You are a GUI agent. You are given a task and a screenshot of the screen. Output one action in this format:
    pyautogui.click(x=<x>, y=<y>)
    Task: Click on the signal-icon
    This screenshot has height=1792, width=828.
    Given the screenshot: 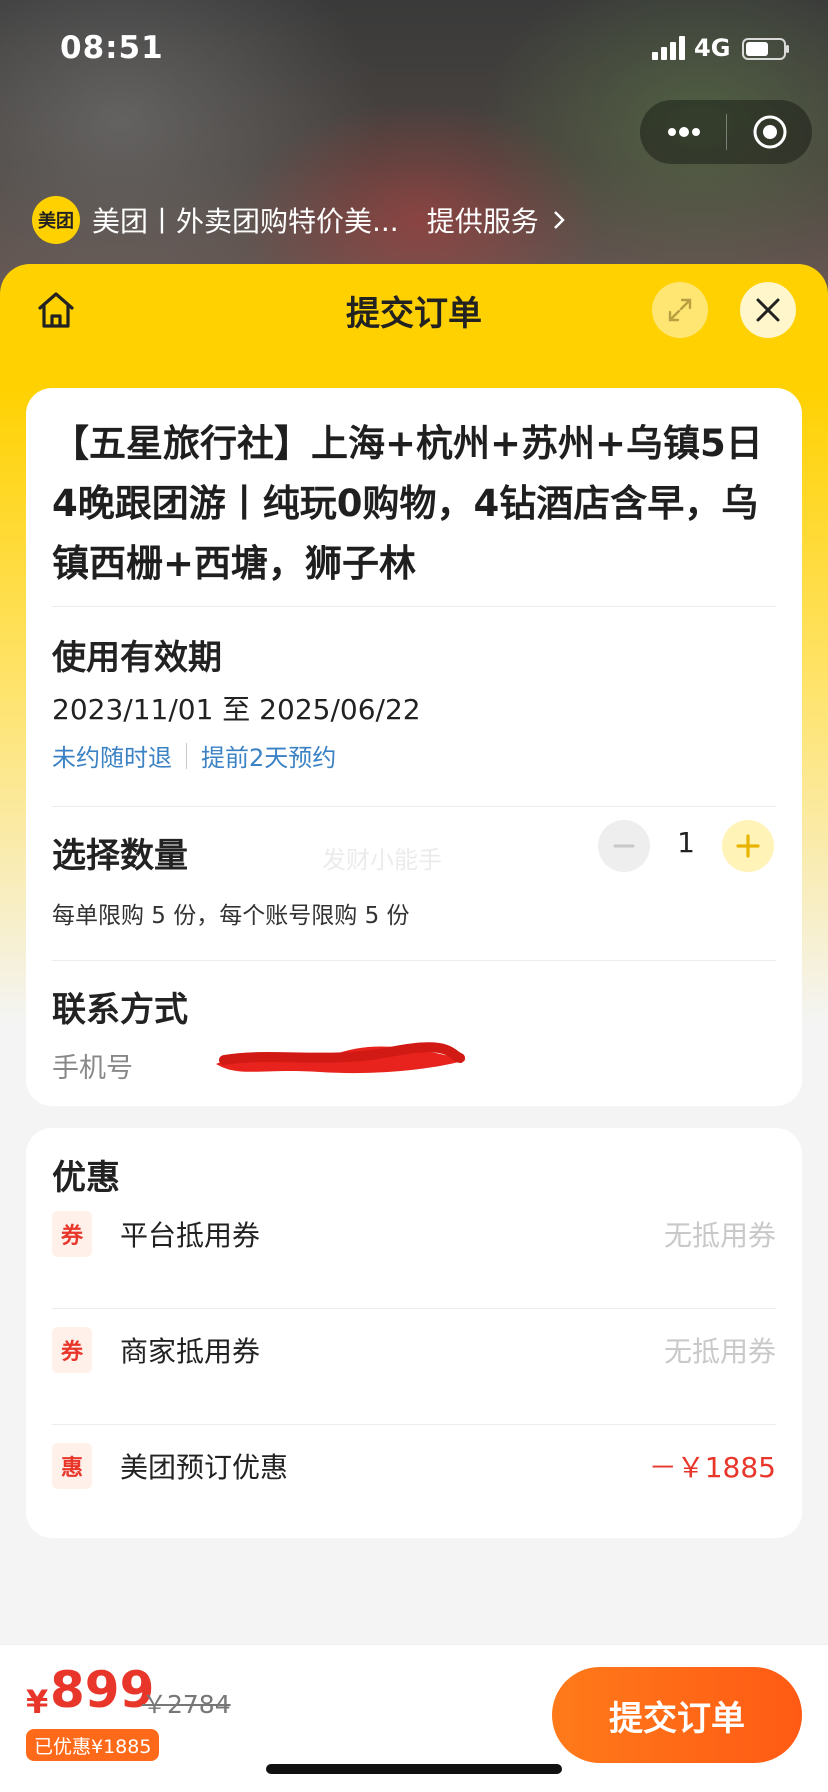 What is the action you would take?
    pyautogui.click(x=668, y=48)
    